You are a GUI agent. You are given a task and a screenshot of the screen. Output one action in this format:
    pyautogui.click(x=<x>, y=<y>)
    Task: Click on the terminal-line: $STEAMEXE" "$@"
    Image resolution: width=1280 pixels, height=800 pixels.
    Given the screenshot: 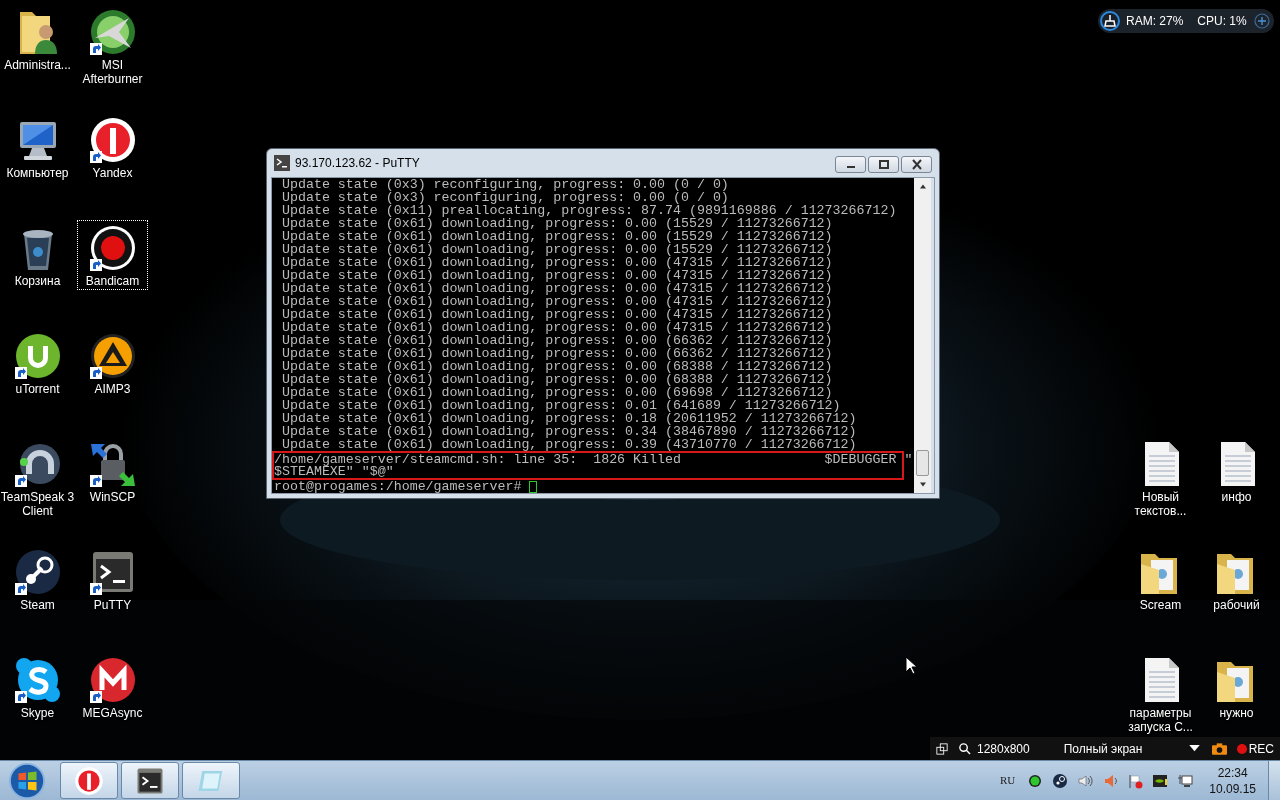 What is the action you would take?
    pyautogui.click(x=334, y=471)
    